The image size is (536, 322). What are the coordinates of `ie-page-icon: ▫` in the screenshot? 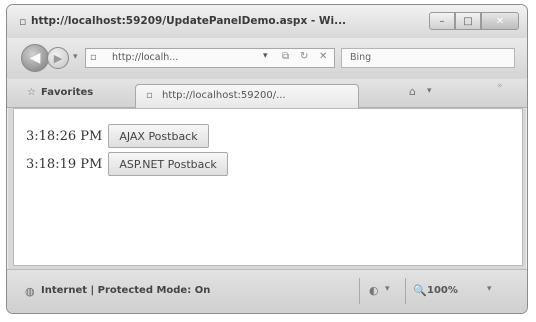 It's located at (23, 21).